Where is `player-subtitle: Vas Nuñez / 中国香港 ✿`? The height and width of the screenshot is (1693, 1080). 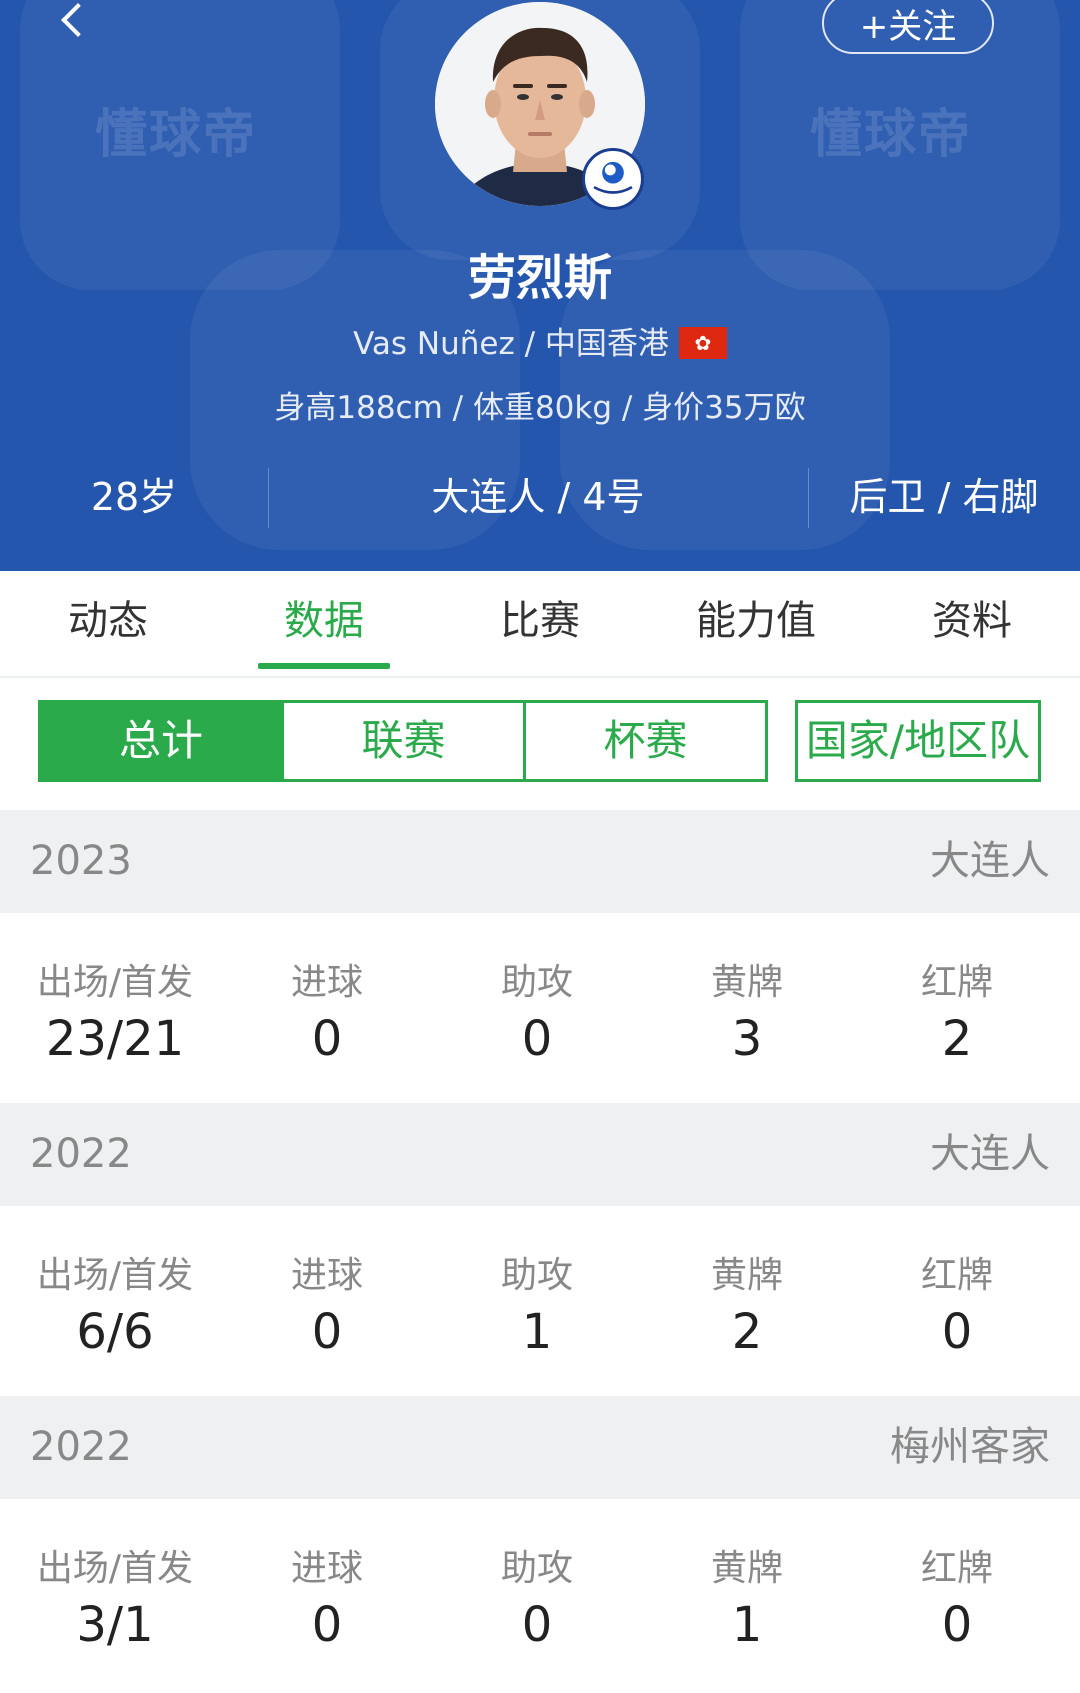 player-subtitle: Vas Nuñez / 中国香港 ✿ is located at coordinates (540, 340).